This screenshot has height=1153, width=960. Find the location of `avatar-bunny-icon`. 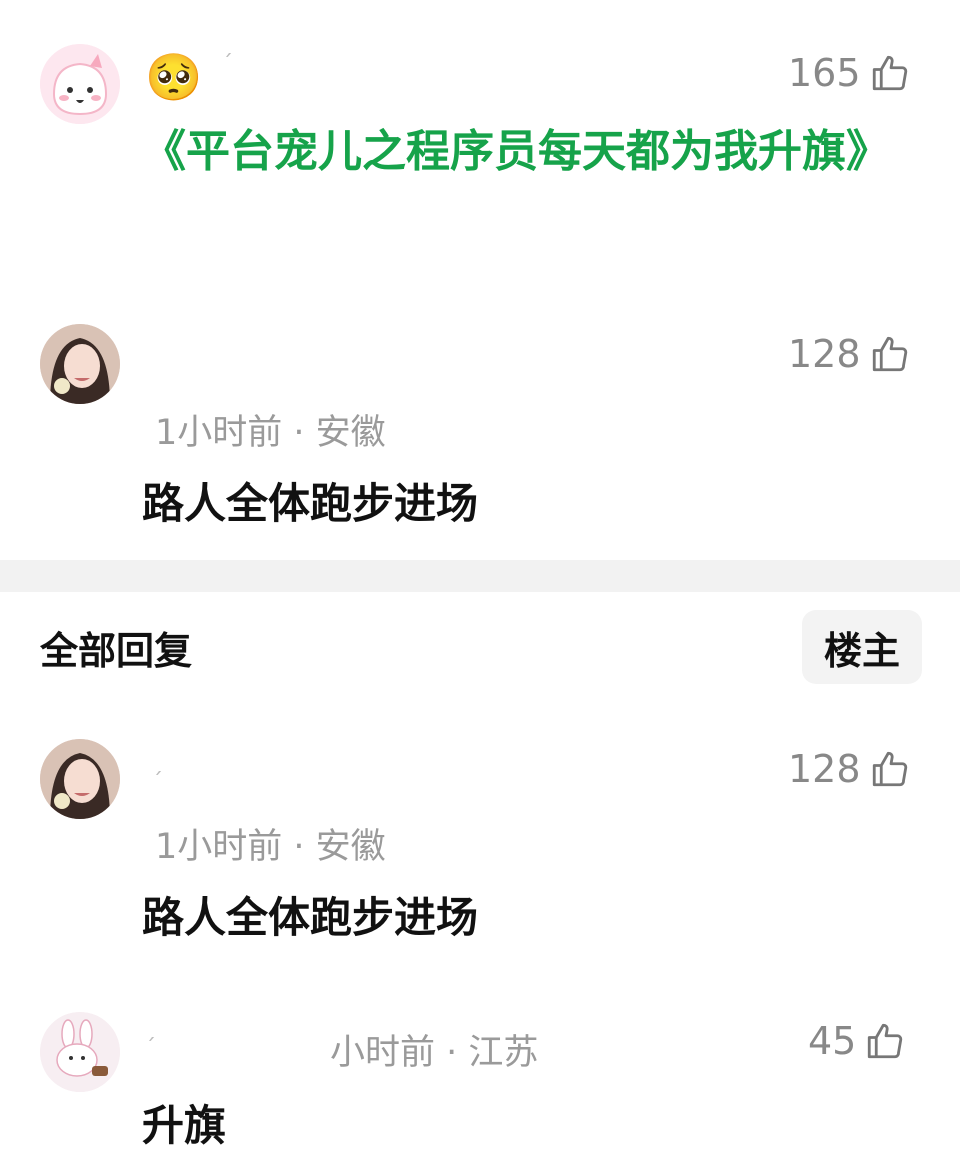

avatar-bunny-icon is located at coordinates (80, 1052).